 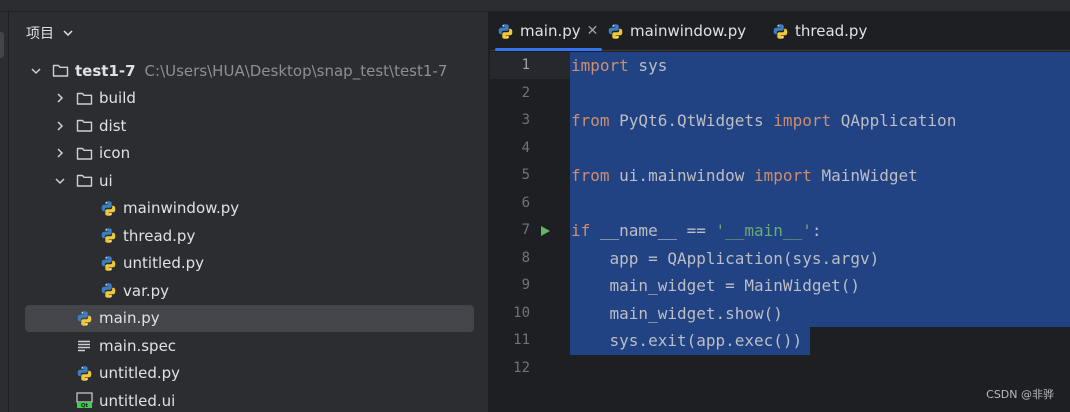 I want to click on code-token: :, so click(x=816, y=230).